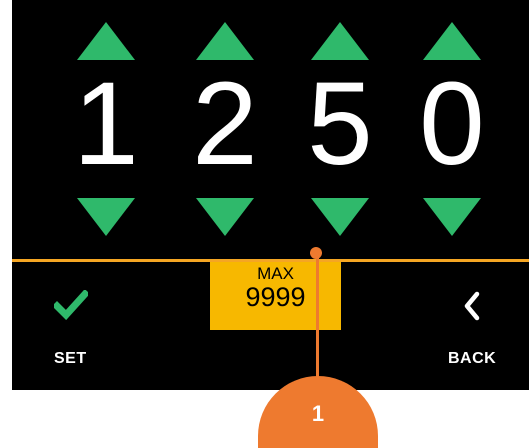 This screenshot has width=529, height=448. What do you see at coordinates (340, 41) in the screenshot?
I see `increment-digit-3-icon` at bounding box center [340, 41].